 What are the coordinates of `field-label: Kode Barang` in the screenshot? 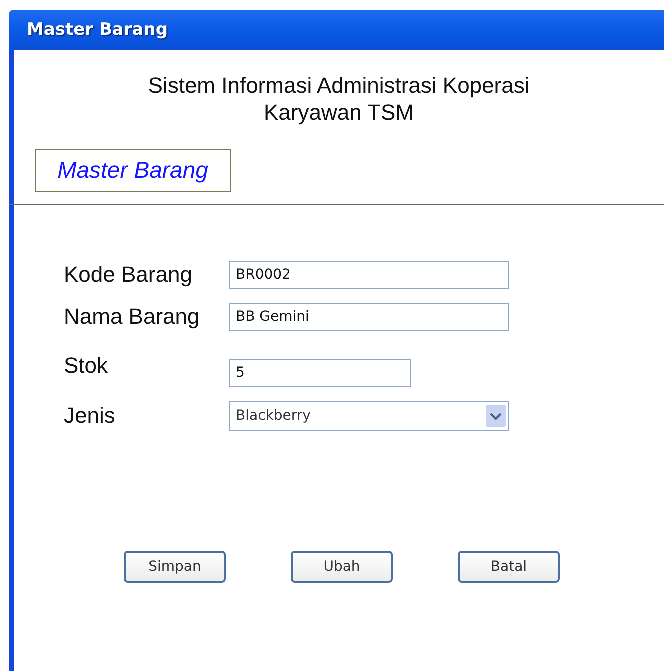 It's located at (129, 275).